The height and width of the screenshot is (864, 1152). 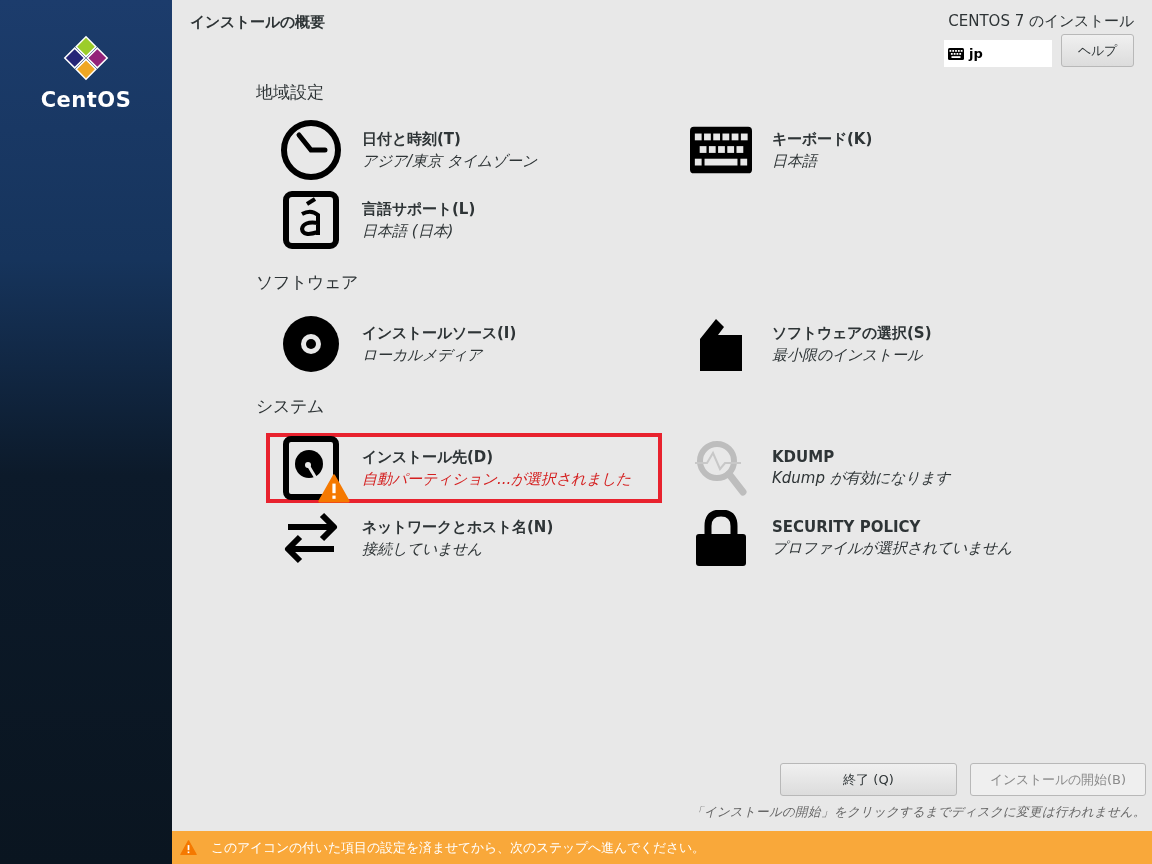 I want to click on spoke-title: ソフトウェアの選択(S), so click(x=852, y=333).